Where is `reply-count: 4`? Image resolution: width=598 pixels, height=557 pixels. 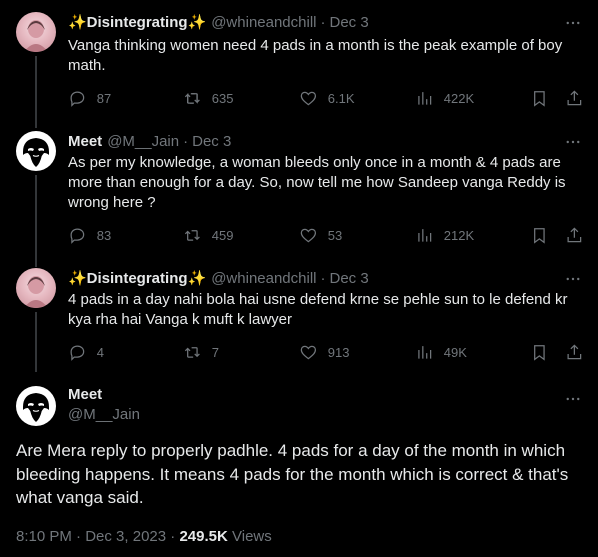 reply-count: 4 is located at coordinates (100, 352).